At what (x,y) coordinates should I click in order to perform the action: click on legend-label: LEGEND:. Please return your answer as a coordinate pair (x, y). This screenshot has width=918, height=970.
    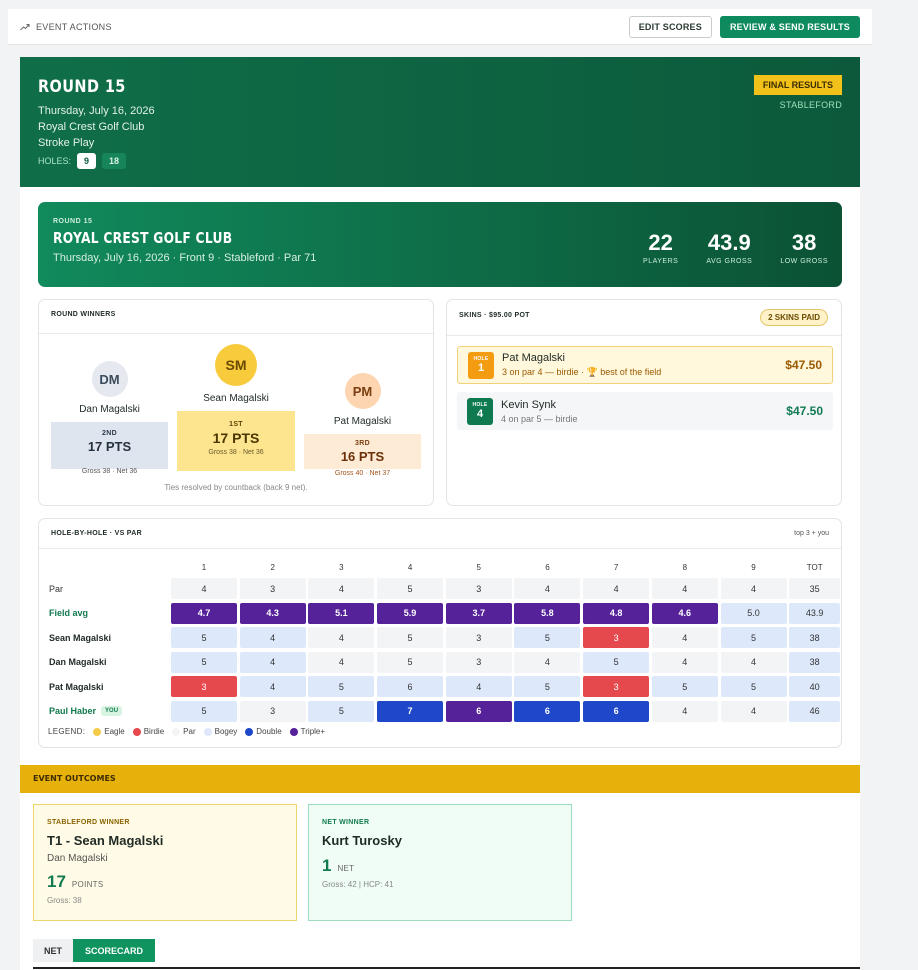
    Looking at the image, I should click on (67, 731).